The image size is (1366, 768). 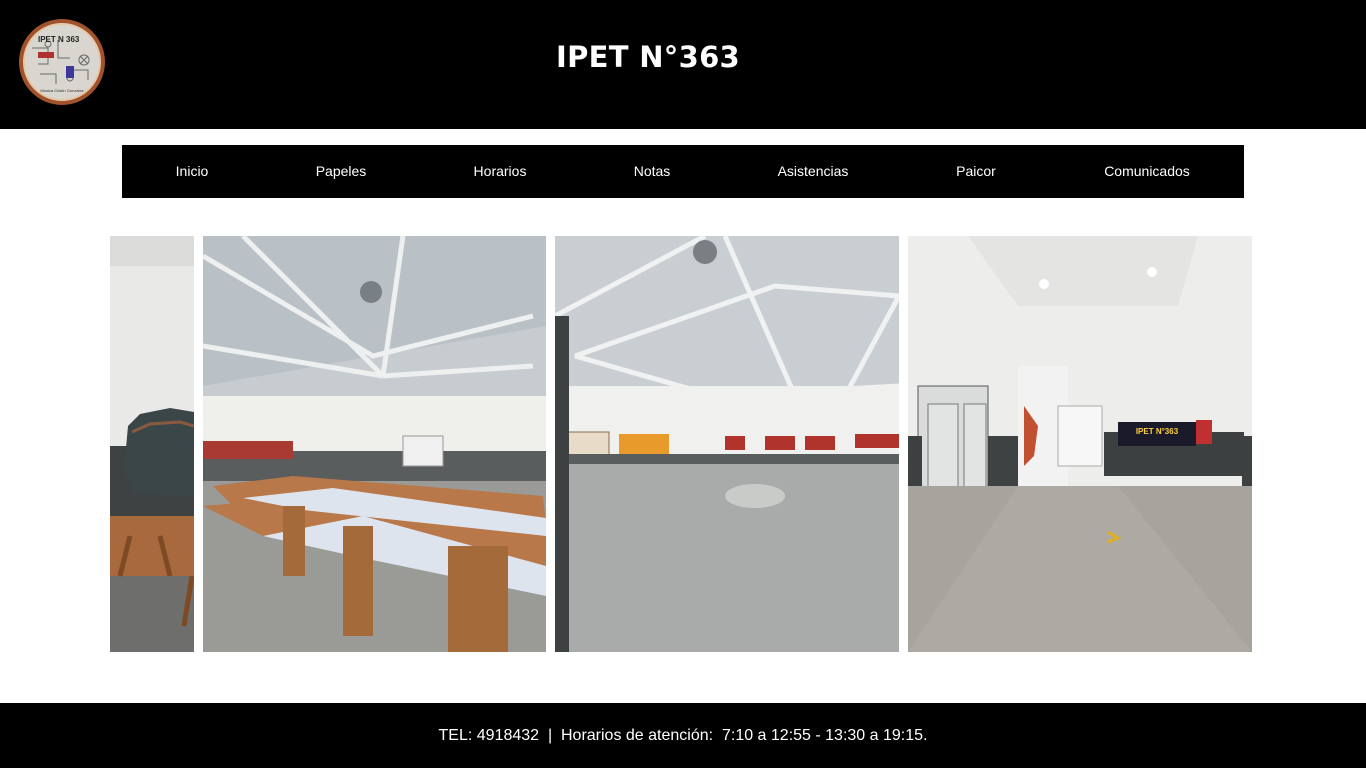 What do you see at coordinates (374, 444) in the screenshot?
I see `gallery-photo-dining-hall-tables` at bounding box center [374, 444].